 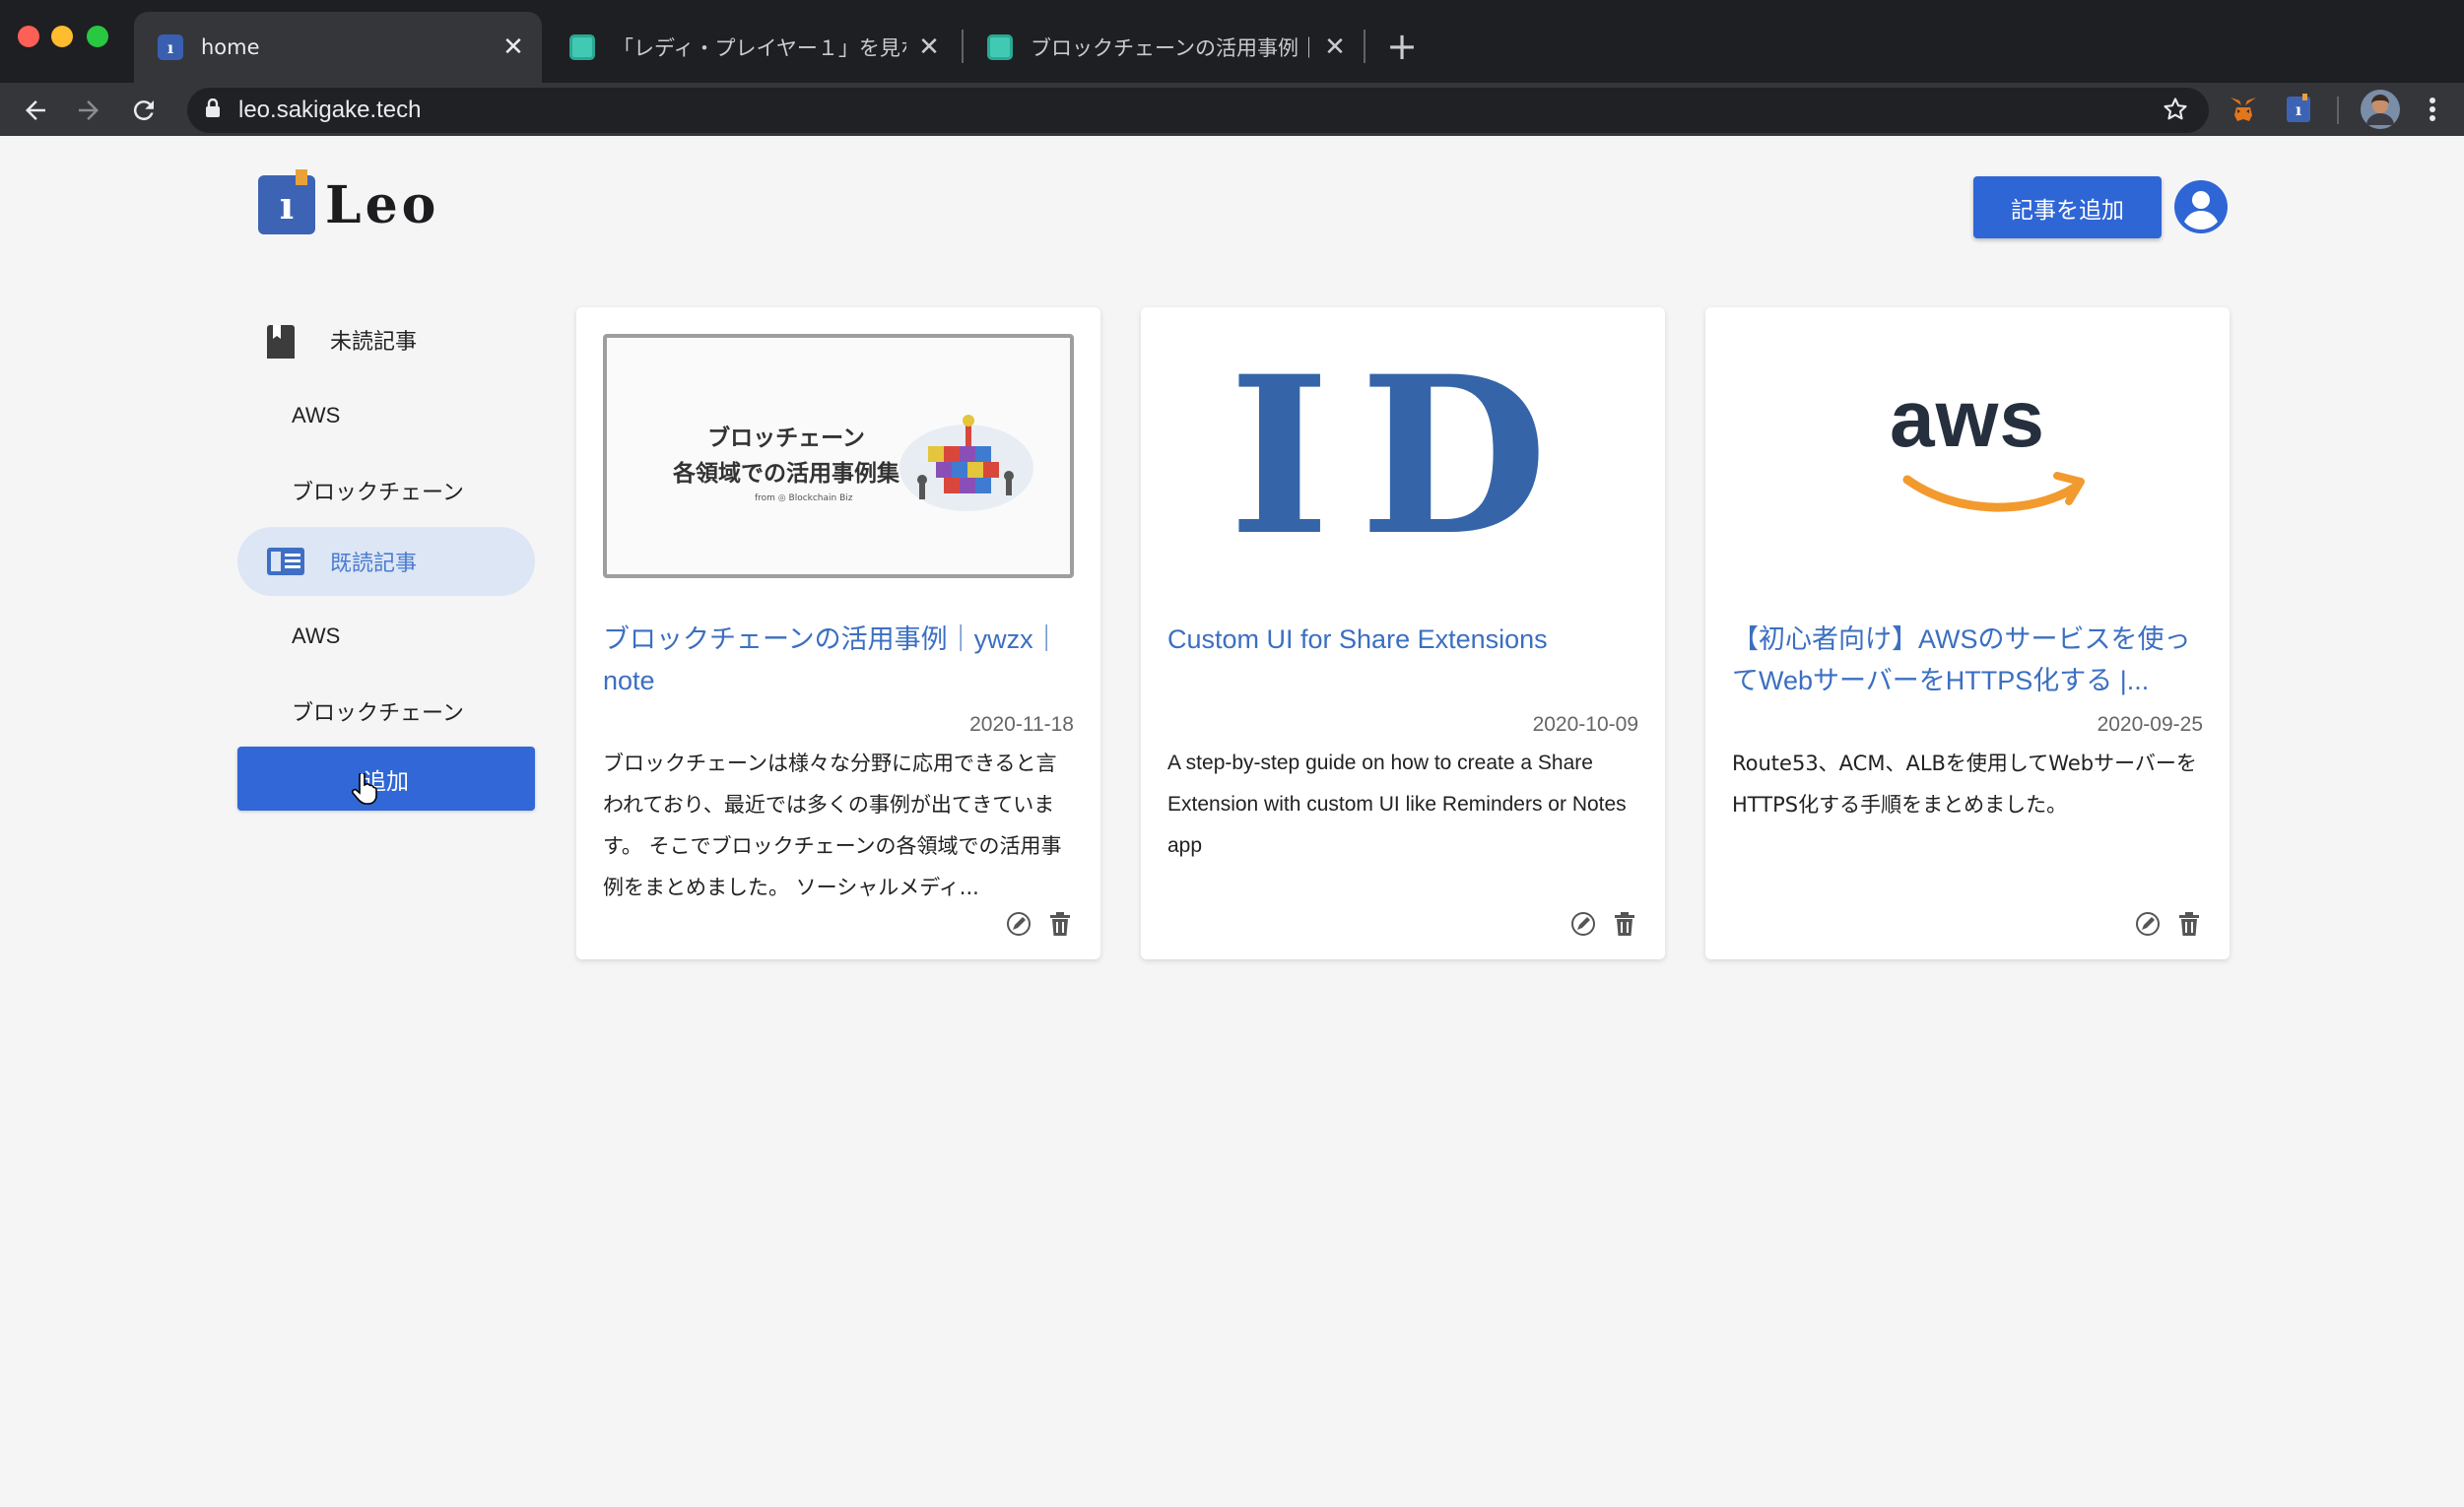 I want to click on thumbnail-text: ID, so click(x=1403, y=456).